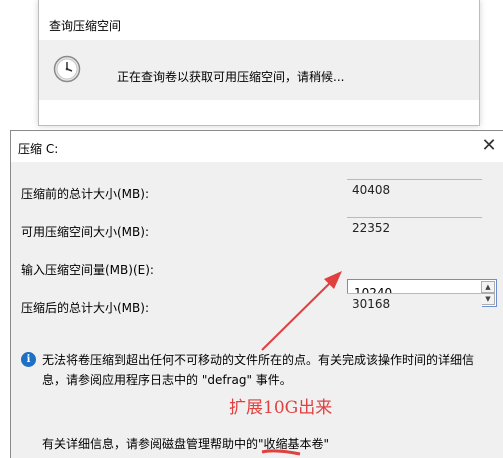 The width and height of the screenshot is (503, 458). Describe the element at coordinates (414, 227) in the screenshot. I see `available-space-value: 22352` at that location.